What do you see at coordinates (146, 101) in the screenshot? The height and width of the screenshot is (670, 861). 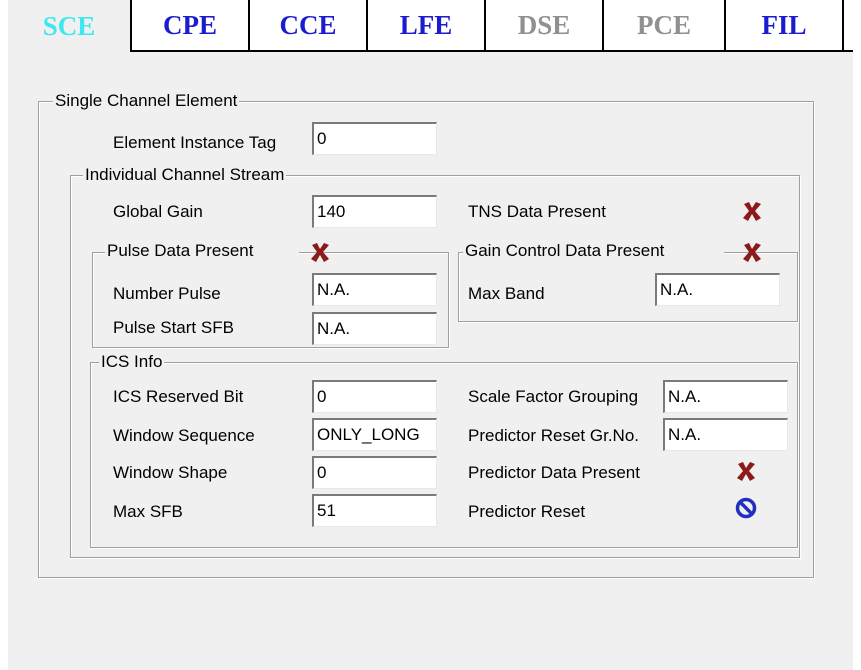 I see `single-channel-element-title: Single Channel Element` at bounding box center [146, 101].